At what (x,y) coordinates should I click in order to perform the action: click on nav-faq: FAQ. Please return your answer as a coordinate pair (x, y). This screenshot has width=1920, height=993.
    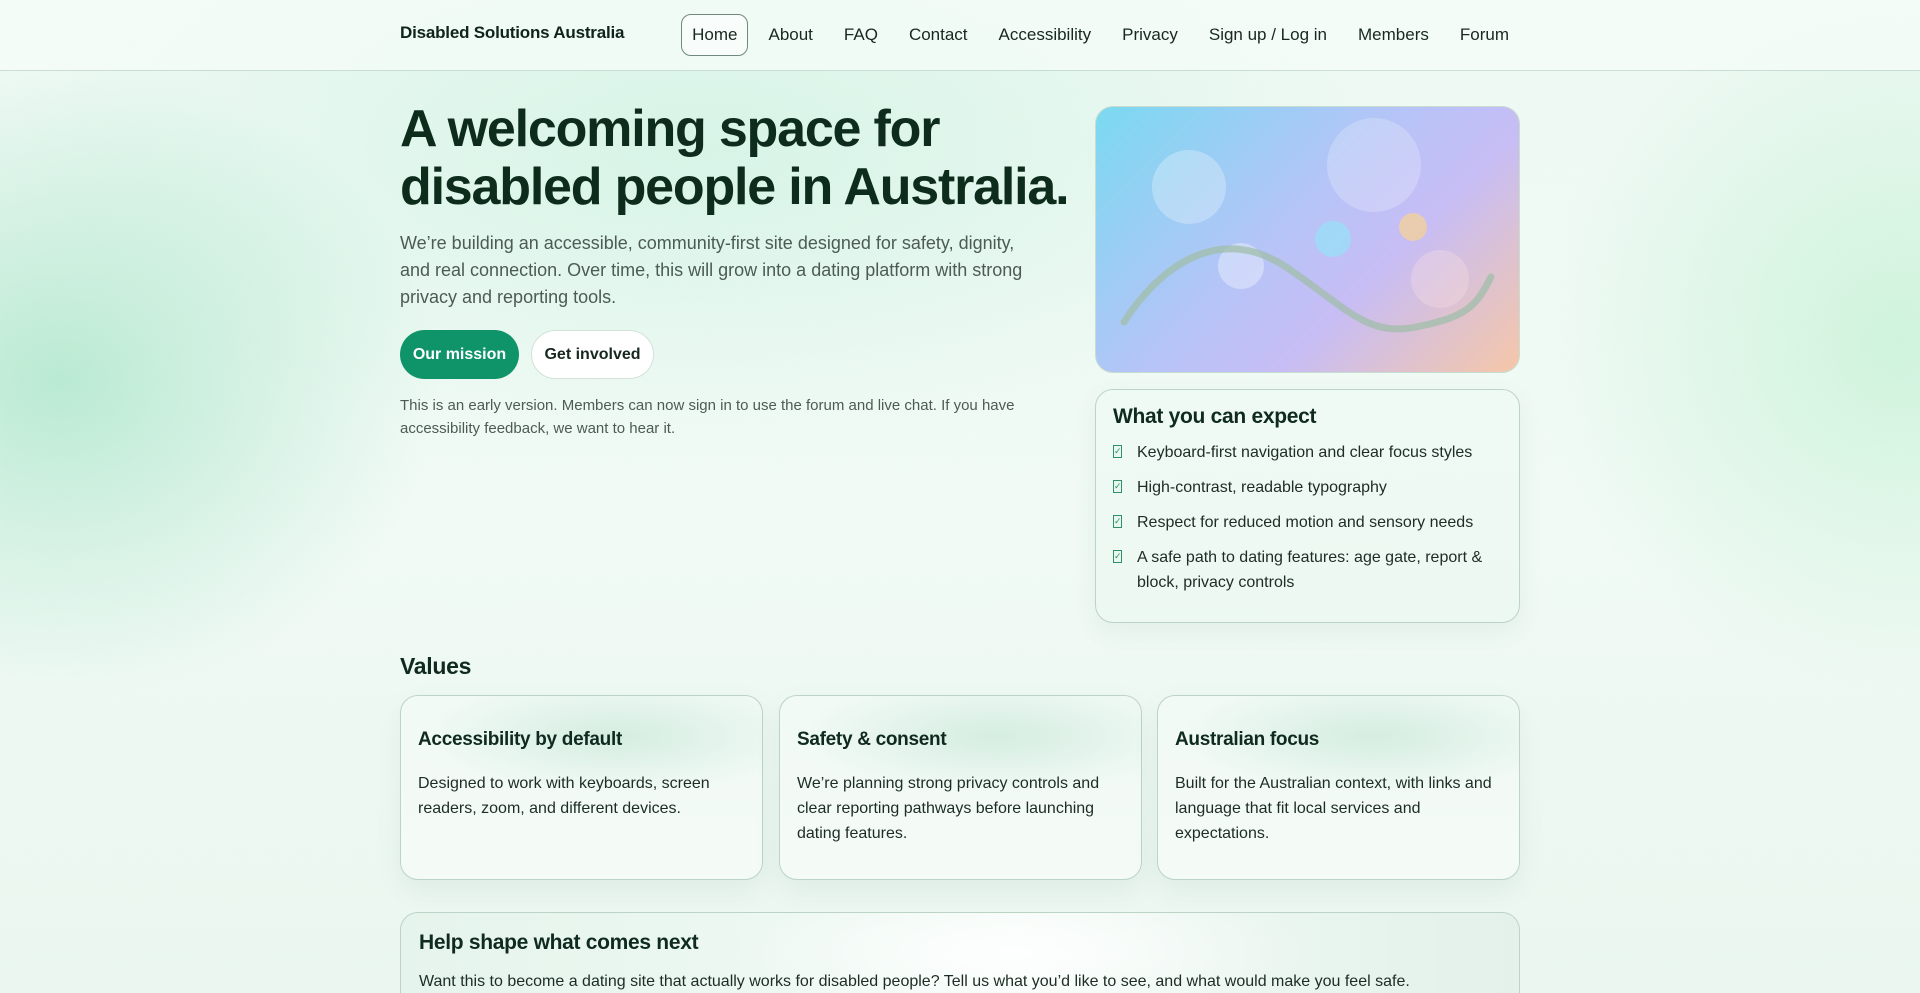
    Looking at the image, I should click on (861, 35).